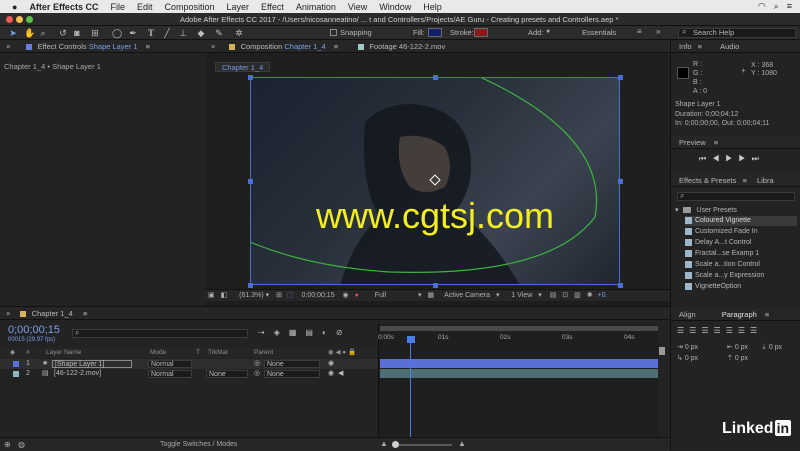 The width and height of the screenshot is (800, 451). Describe the element at coordinates (316, 7) in the screenshot. I see `menu-animation: Animation` at that location.